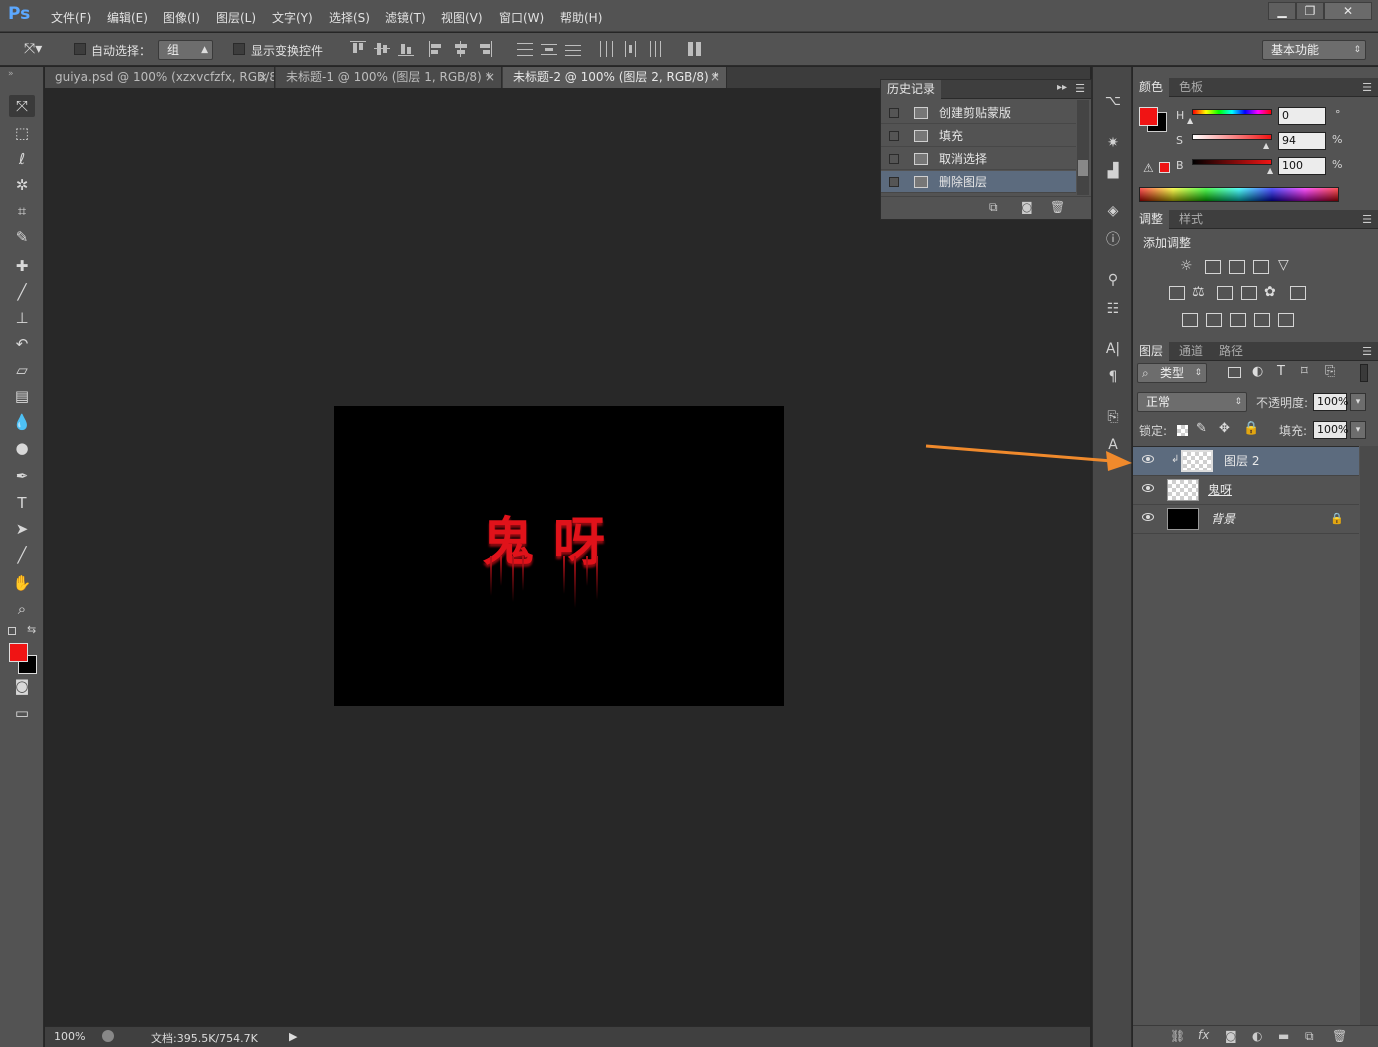  Describe the element at coordinates (406, 49) in the screenshot. I see `align-bottom-icon` at that location.